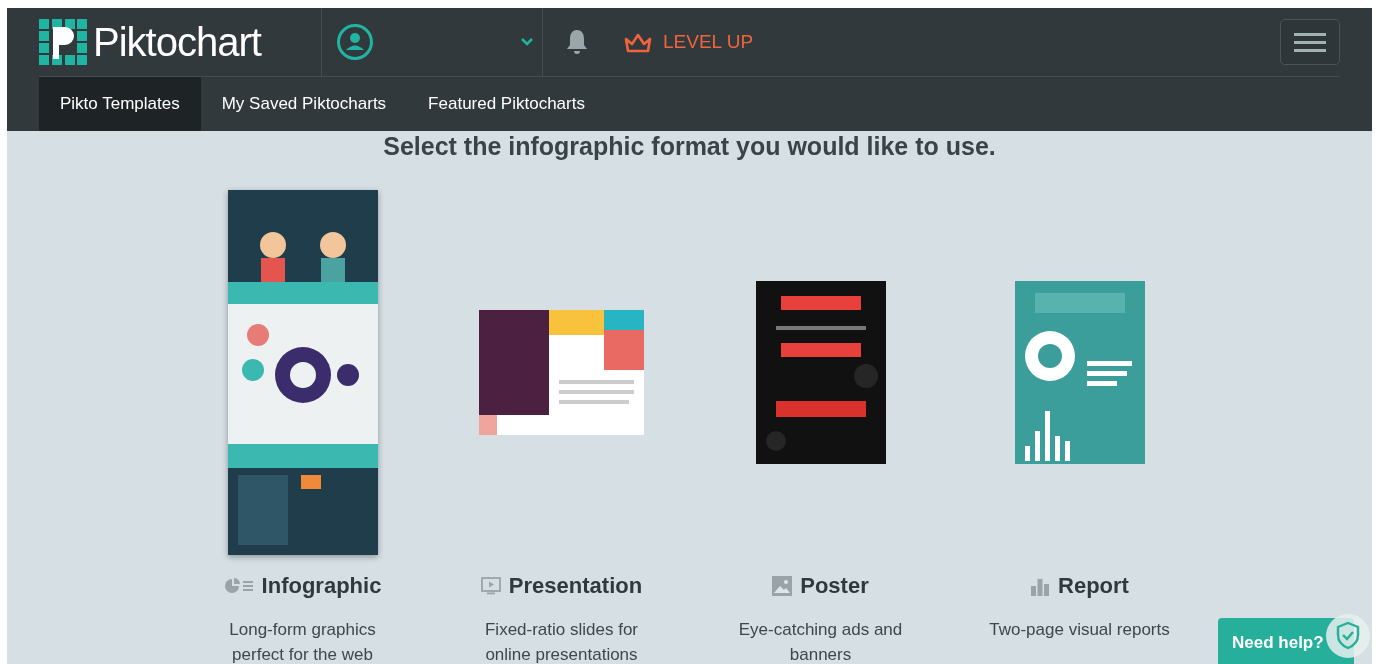  What do you see at coordinates (782, 586) in the screenshot?
I see `image-icon` at bounding box center [782, 586].